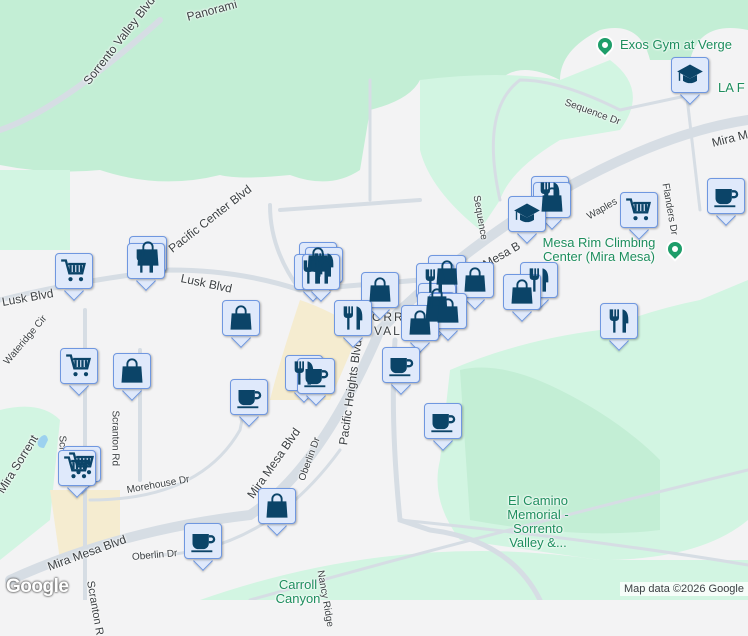 The width and height of the screenshot is (748, 636). Describe the element at coordinates (388, 331) in the screenshot. I see `area-label-2: VAL` at that location.